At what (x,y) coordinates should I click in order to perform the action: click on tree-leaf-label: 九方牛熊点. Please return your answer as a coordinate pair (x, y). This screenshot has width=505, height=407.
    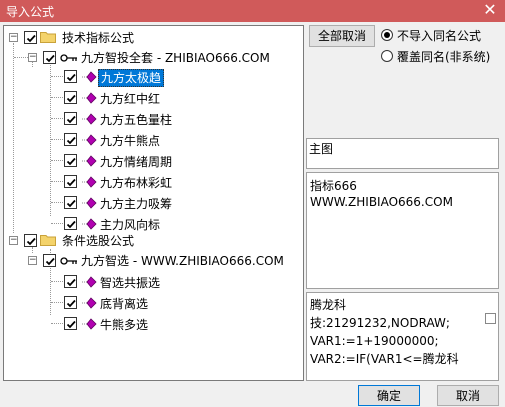
    Looking at the image, I should click on (130, 141).